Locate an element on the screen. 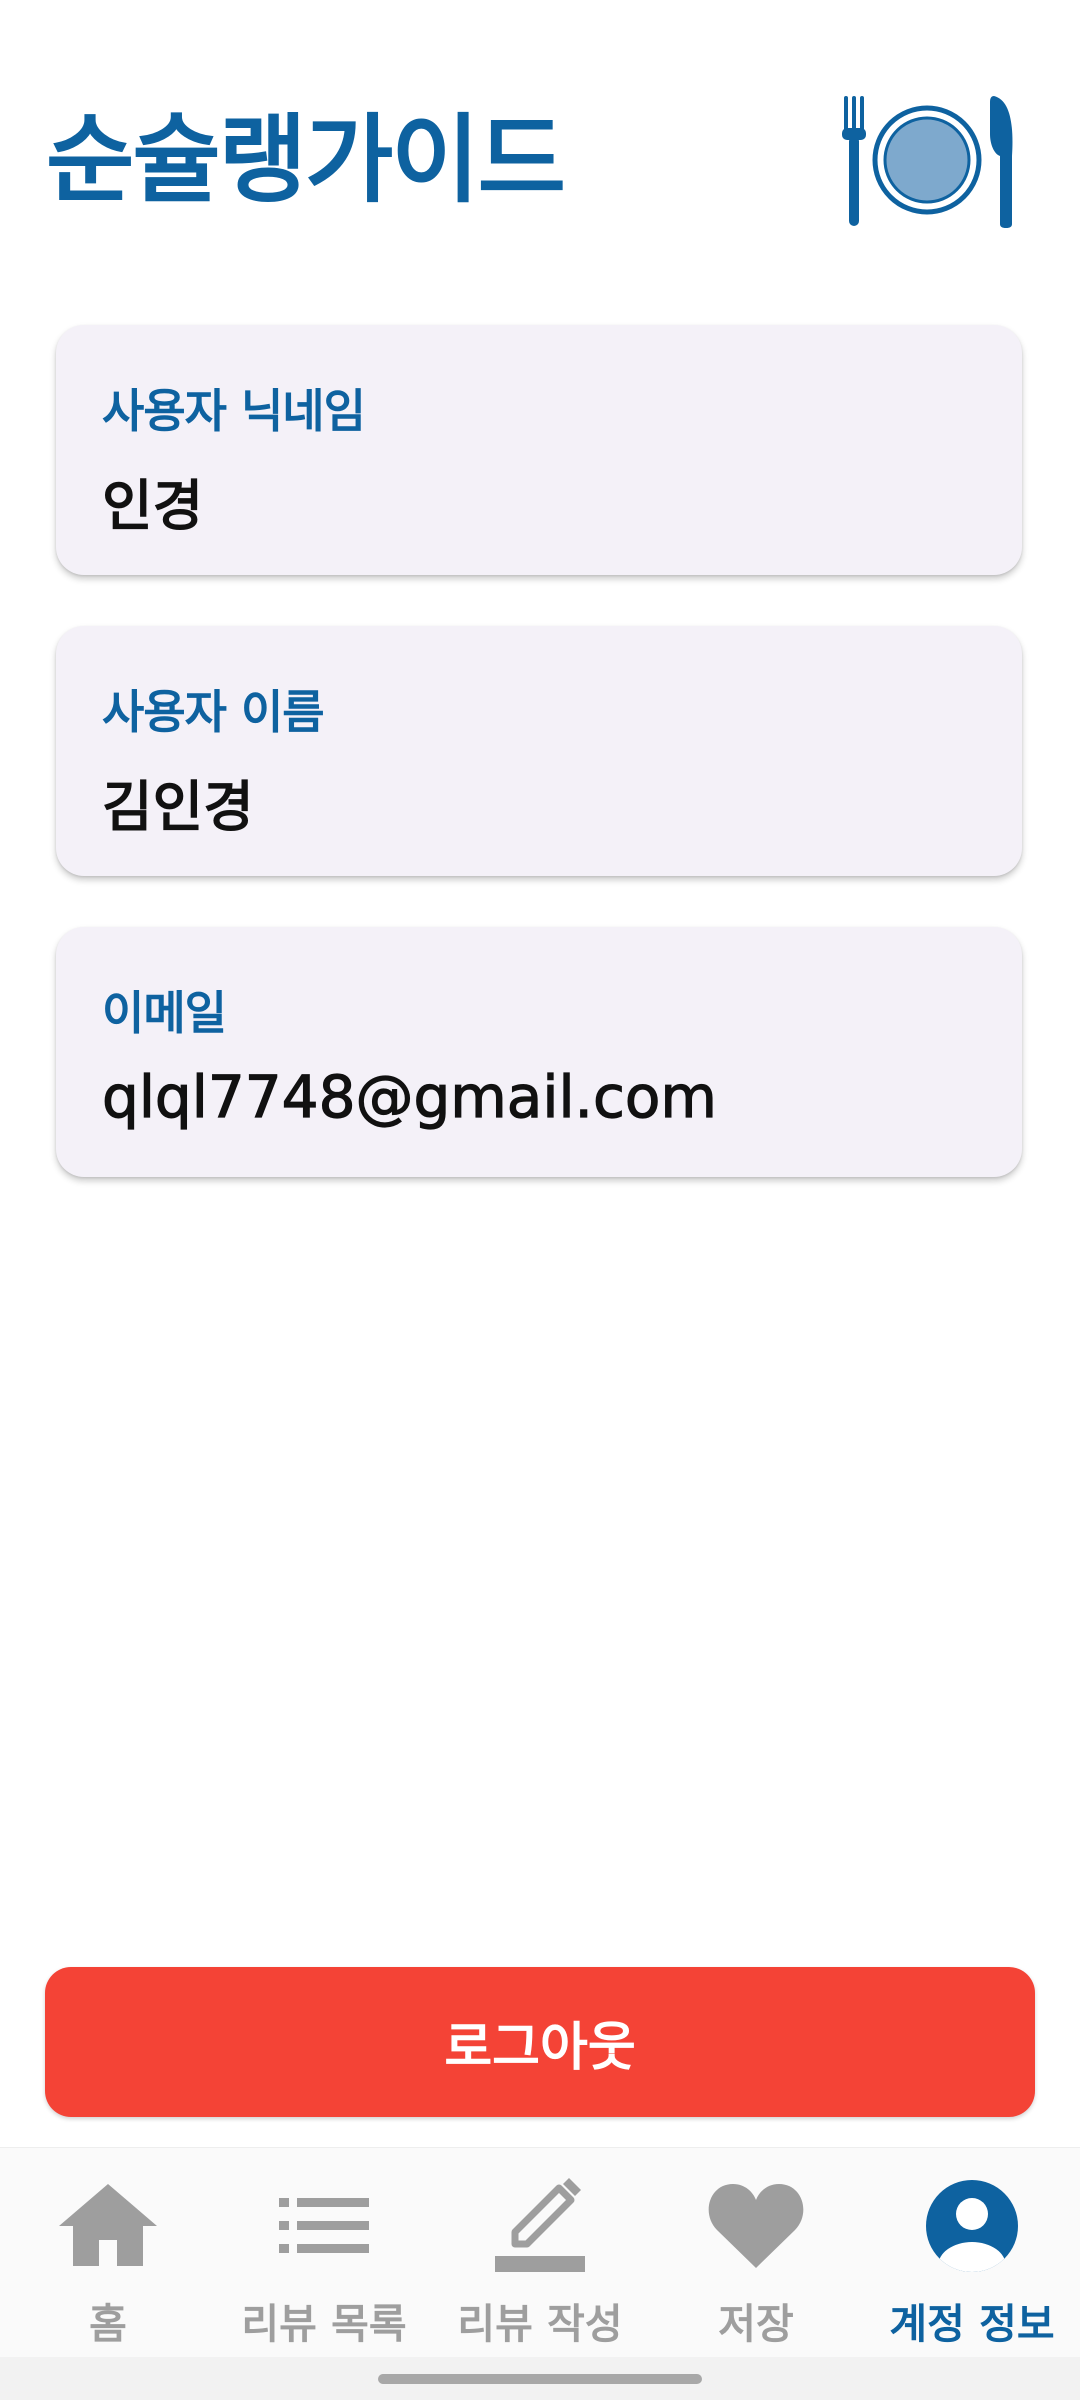  nickname-label: 사용자 닉네임 is located at coordinates (234, 411).